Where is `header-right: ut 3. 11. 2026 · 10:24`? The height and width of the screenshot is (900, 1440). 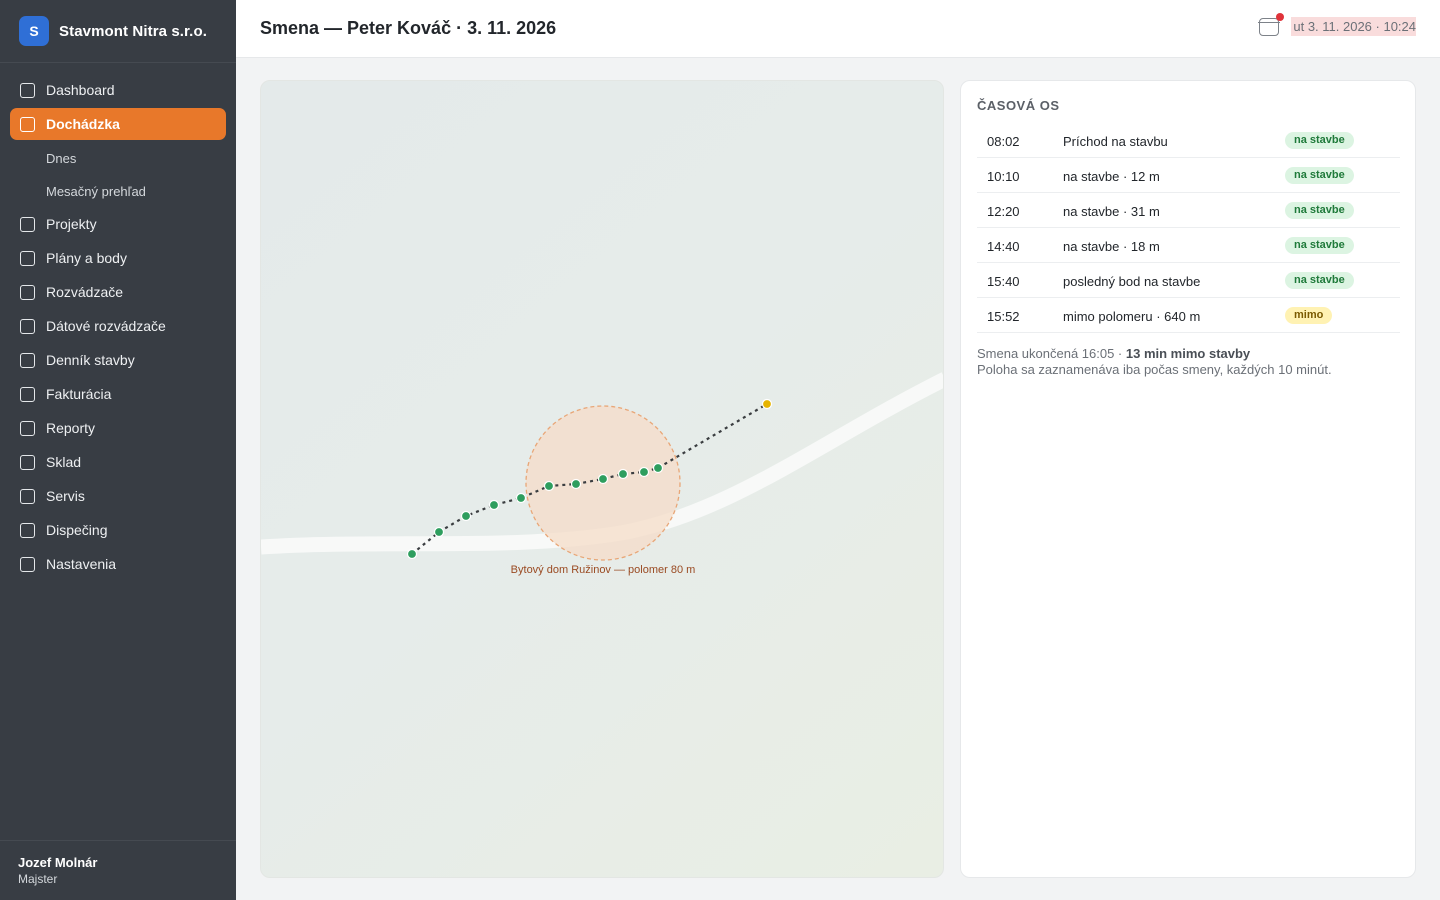
header-right: ut 3. 11. 2026 · 10:24 is located at coordinates (1337, 24).